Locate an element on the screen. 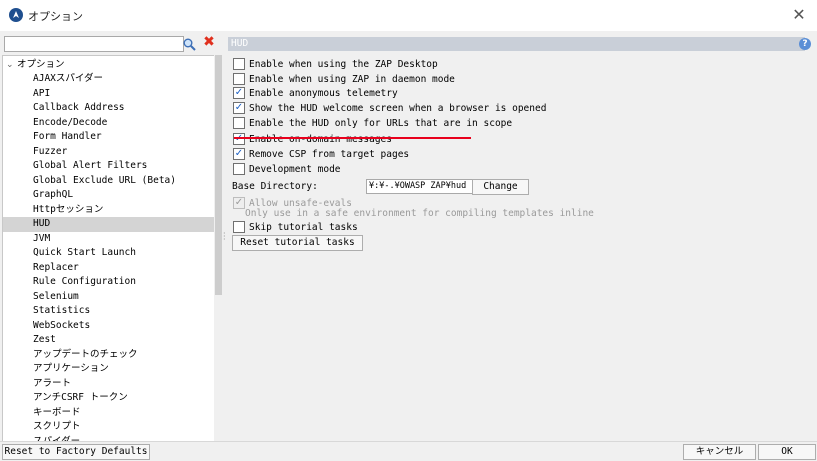 This screenshot has width=817, height=461. zap-app-icon is located at coordinates (16, 15).